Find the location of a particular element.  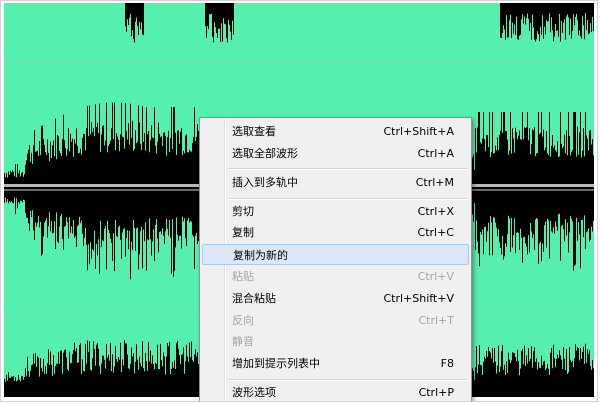

menu-item-shortcut: Ctrl+V is located at coordinates (435, 276).